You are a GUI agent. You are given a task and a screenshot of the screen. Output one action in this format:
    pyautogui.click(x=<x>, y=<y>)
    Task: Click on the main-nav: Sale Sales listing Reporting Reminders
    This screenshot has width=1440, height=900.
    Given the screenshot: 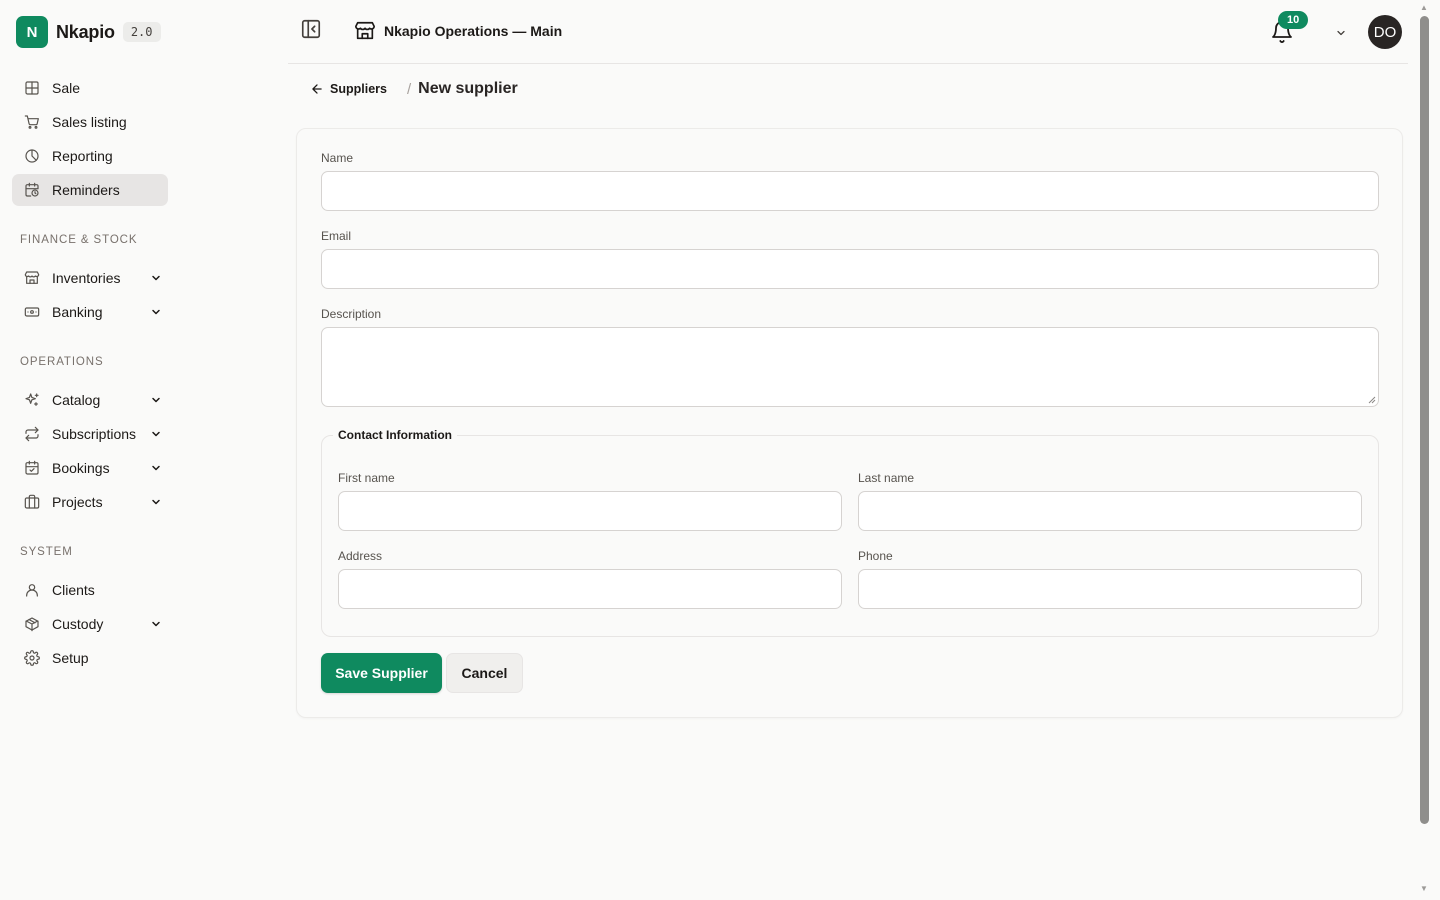 What is the action you would take?
    pyautogui.click(x=90, y=140)
    